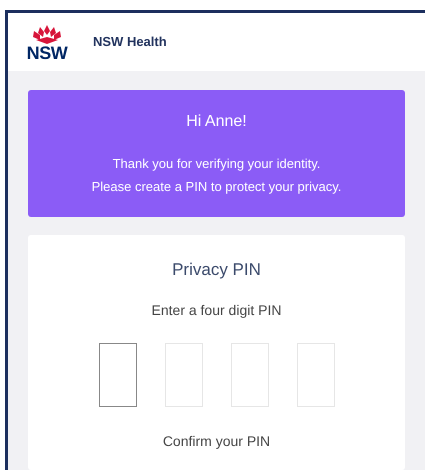  What do you see at coordinates (217, 310) in the screenshot?
I see `pin-prompt: Enter a four digit PIN` at bounding box center [217, 310].